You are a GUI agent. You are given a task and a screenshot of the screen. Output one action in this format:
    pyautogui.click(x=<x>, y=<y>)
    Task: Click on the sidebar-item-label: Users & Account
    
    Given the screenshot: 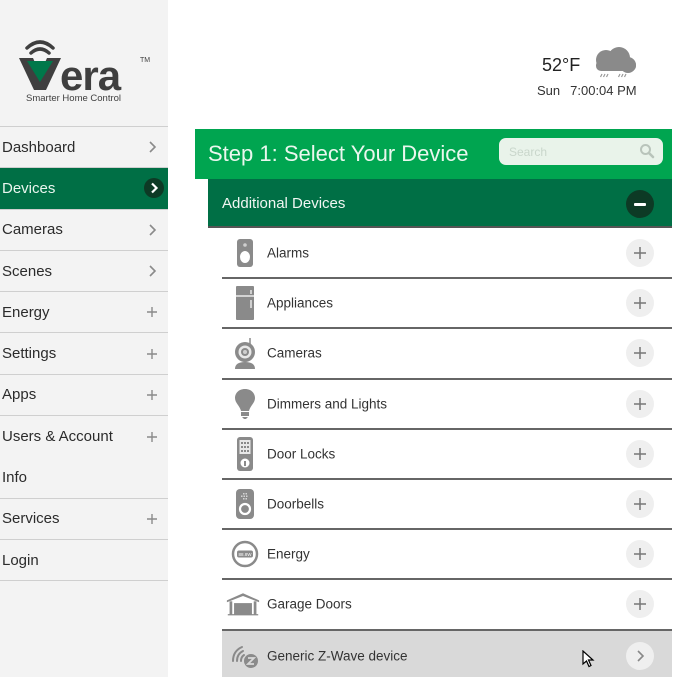 What is the action you would take?
    pyautogui.click(x=57, y=437)
    